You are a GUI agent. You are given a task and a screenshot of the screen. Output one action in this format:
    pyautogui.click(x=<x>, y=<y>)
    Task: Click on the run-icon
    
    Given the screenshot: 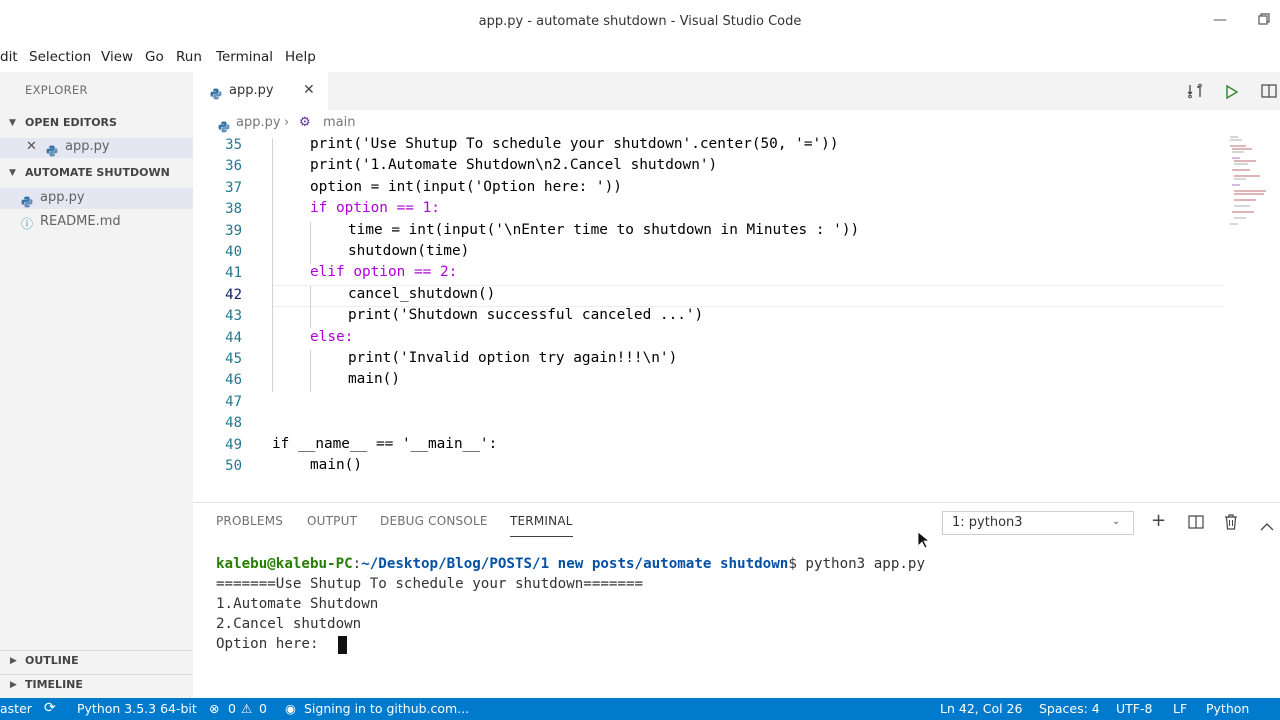 What is the action you would take?
    pyautogui.click(x=1232, y=93)
    